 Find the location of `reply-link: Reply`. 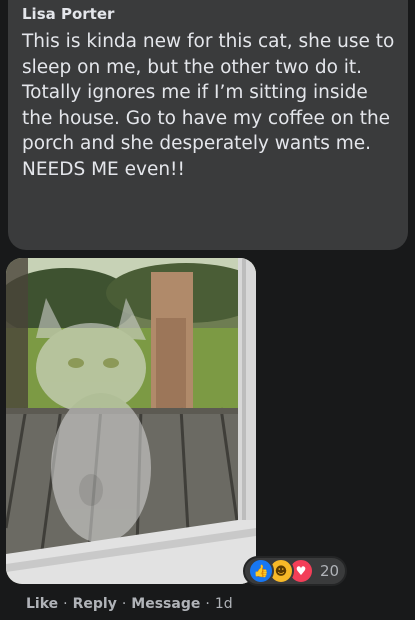

reply-link: Reply is located at coordinates (95, 604).